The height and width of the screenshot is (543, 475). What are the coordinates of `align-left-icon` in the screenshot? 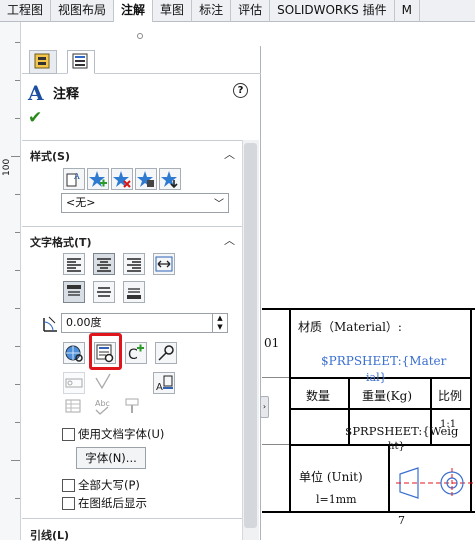 It's located at (74, 265).